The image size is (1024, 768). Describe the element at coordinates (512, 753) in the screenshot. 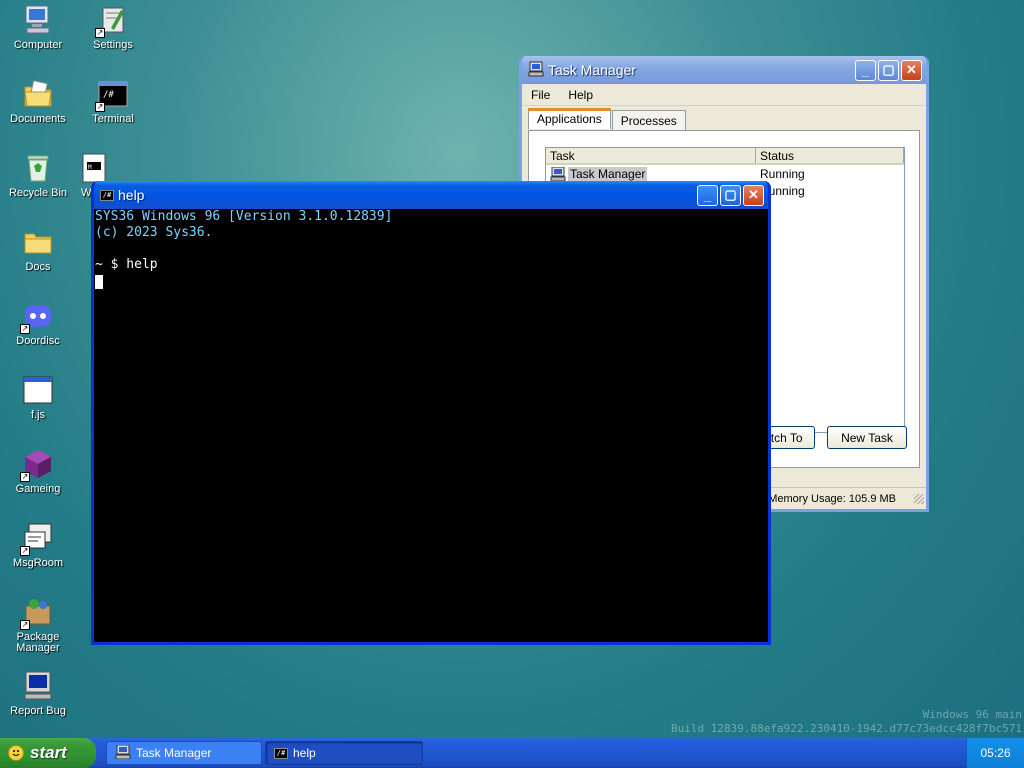

I see `taskbar: start Task Manager /# help 05:26` at that location.